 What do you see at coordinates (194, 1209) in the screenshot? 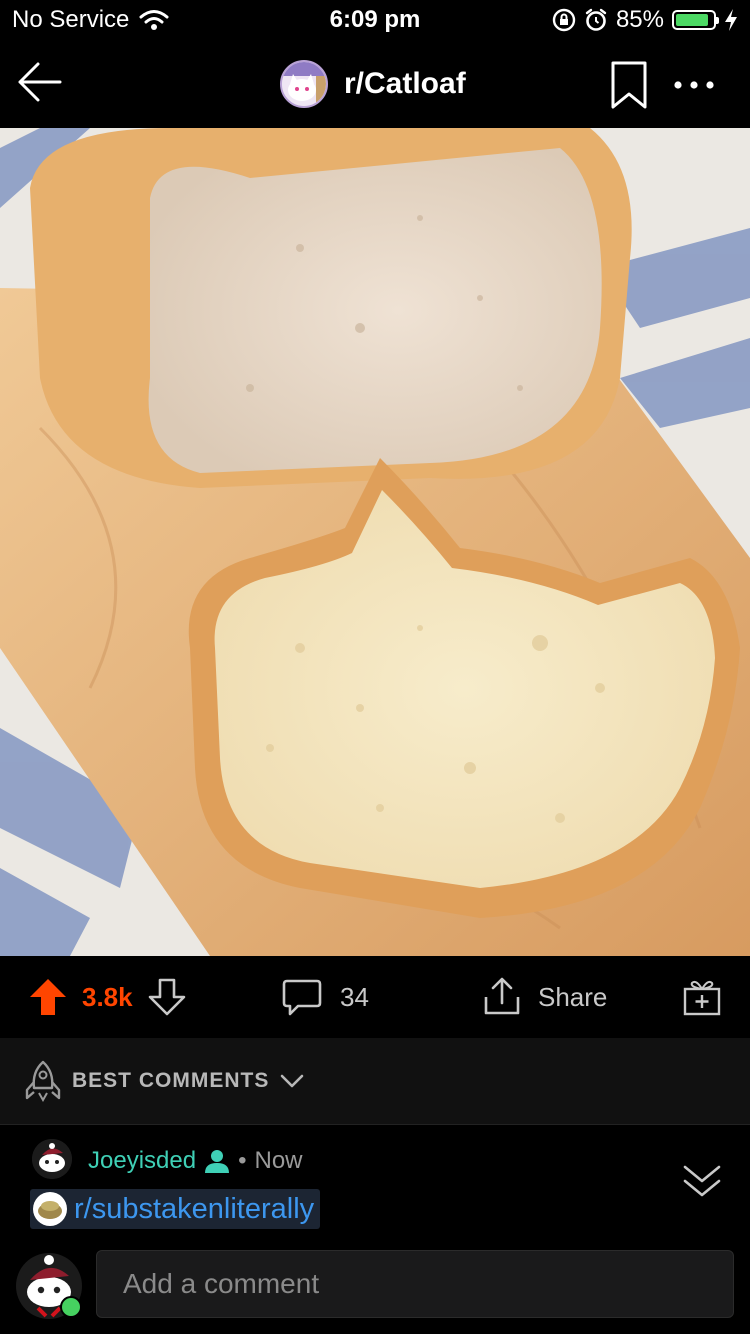
I see `subreddit-link: r/substakenliterally` at bounding box center [194, 1209].